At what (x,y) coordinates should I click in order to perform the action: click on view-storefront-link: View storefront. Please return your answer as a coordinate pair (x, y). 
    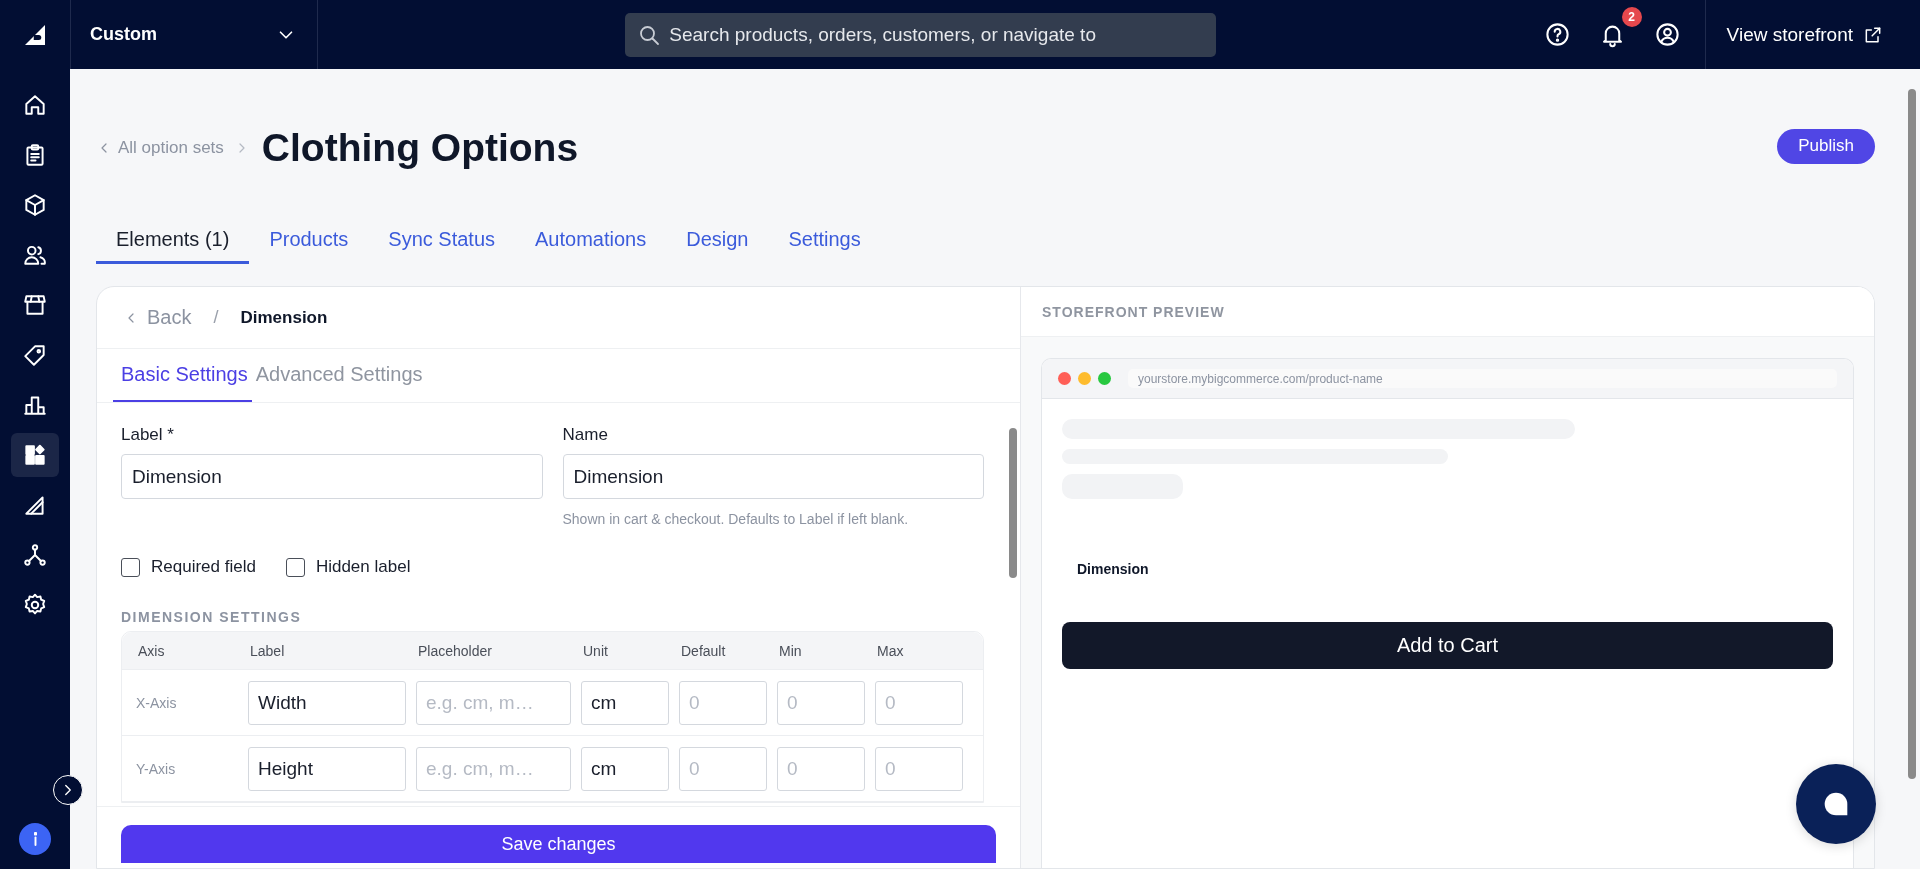
    Looking at the image, I should click on (1812, 34).